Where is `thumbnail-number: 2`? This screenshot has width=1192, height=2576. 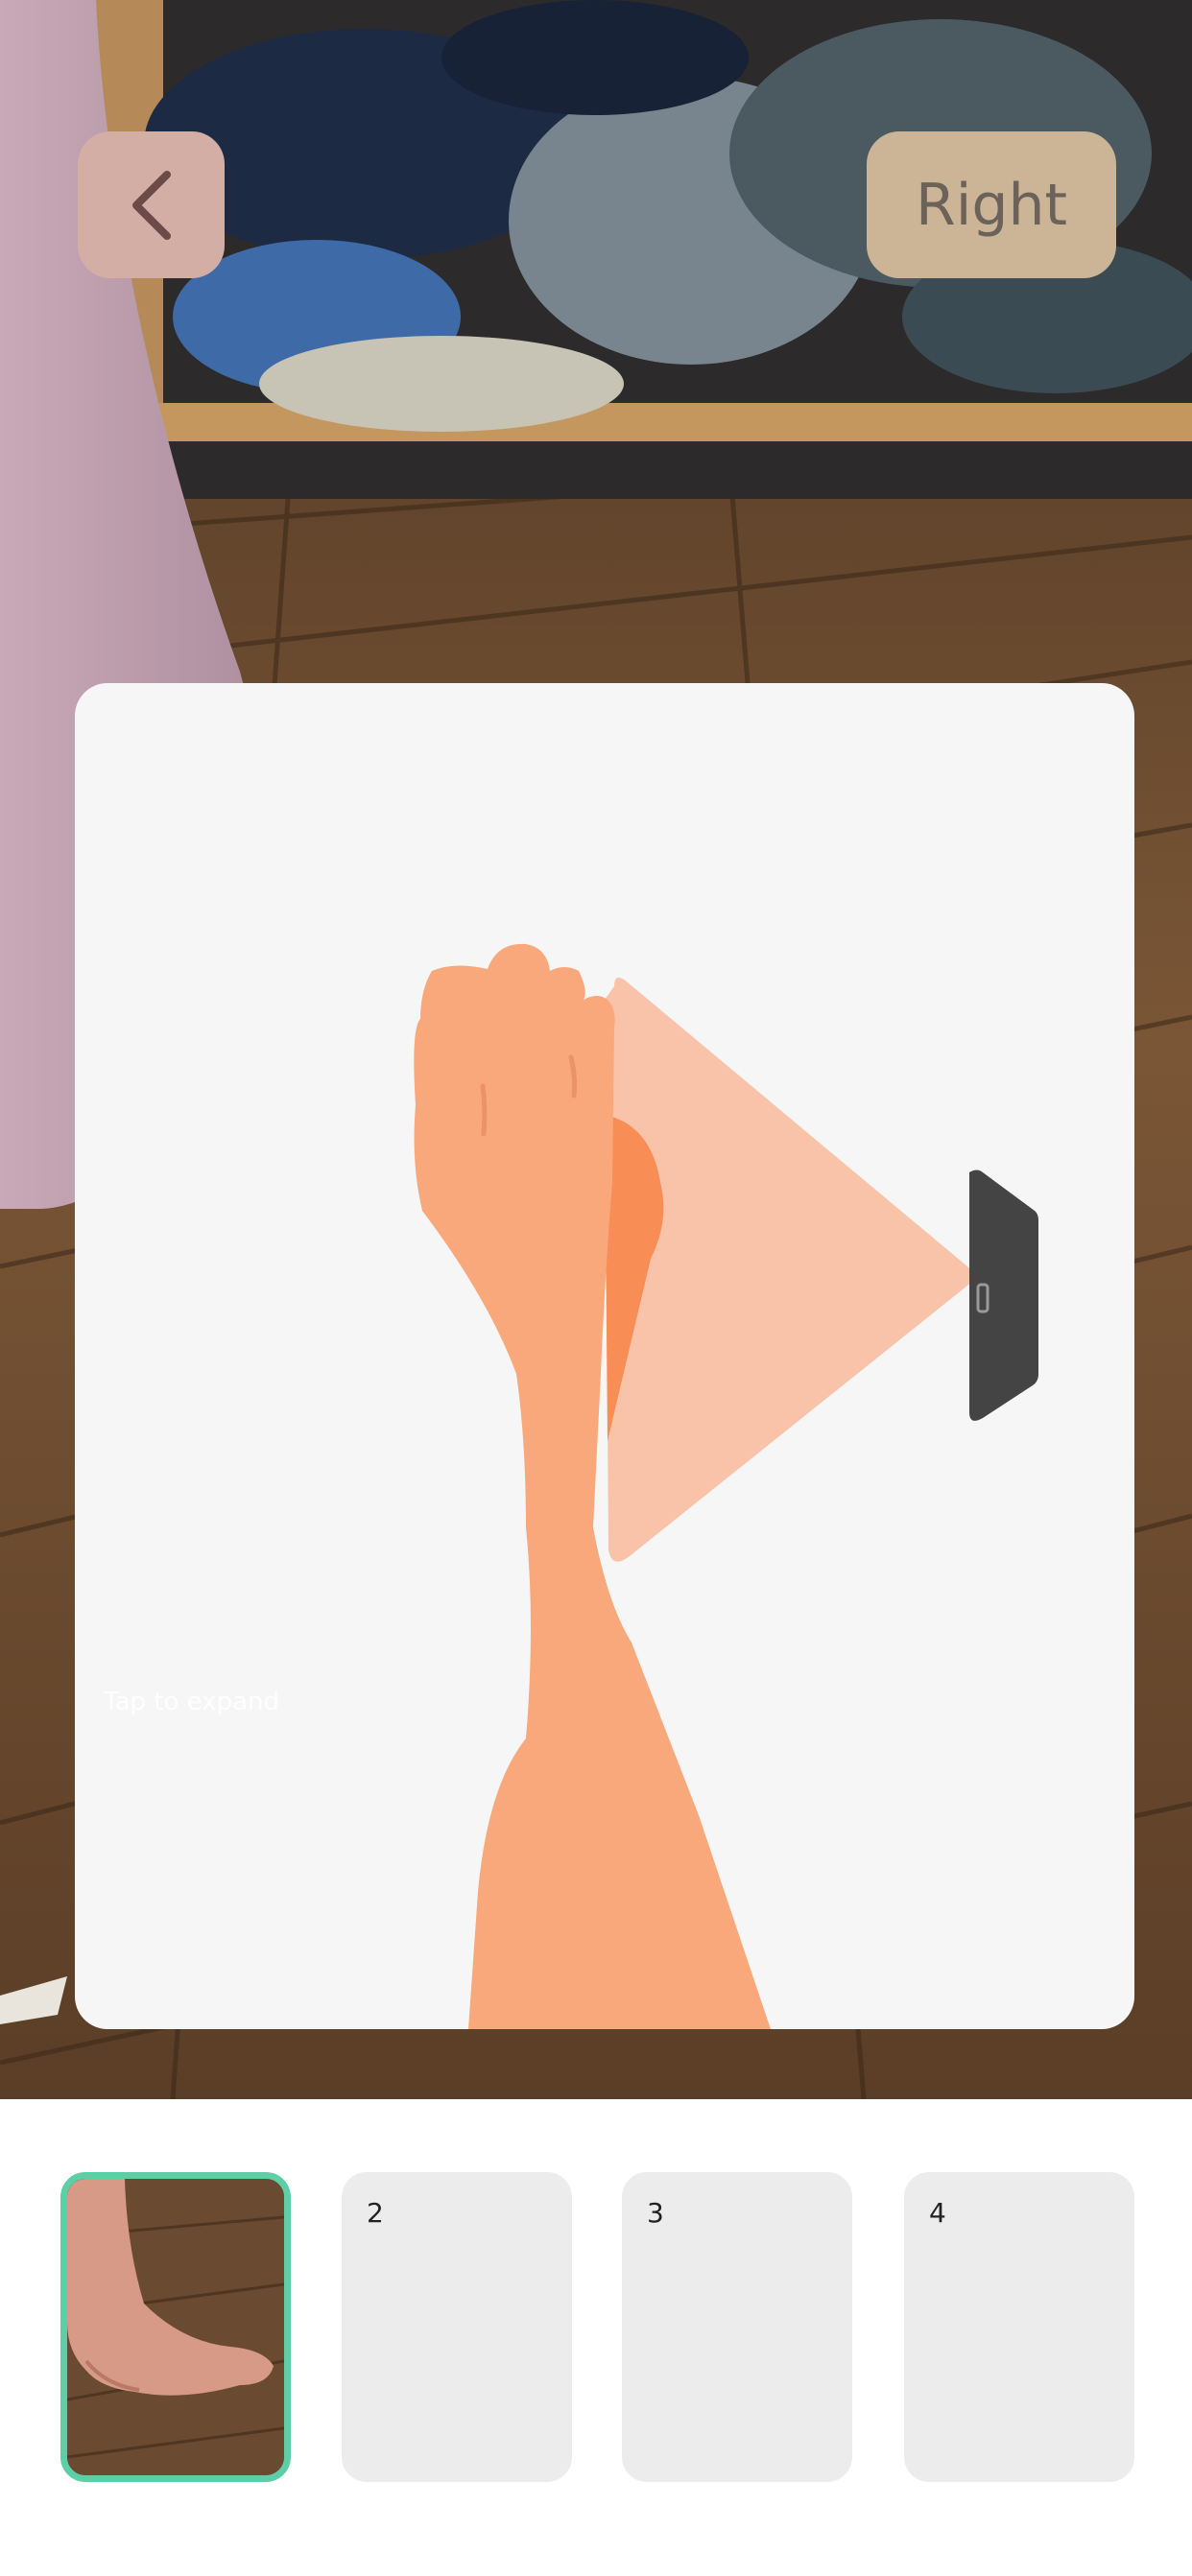 thumbnail-number: 2 is located at coordinates (375, 2213).